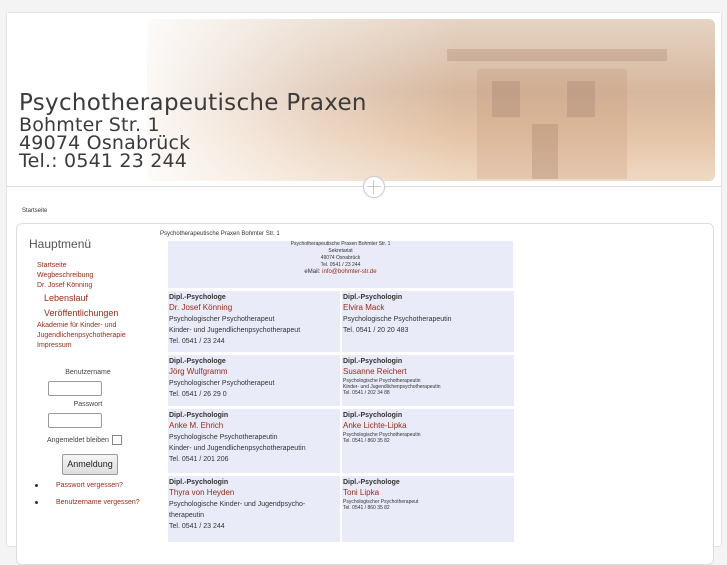 Image resolution: width=727 pixels, height=565 pixels. Describe the element at coordinates (349, 272) in the screenshot. I see `mail-link: info@bohmter-str.de` at that location.